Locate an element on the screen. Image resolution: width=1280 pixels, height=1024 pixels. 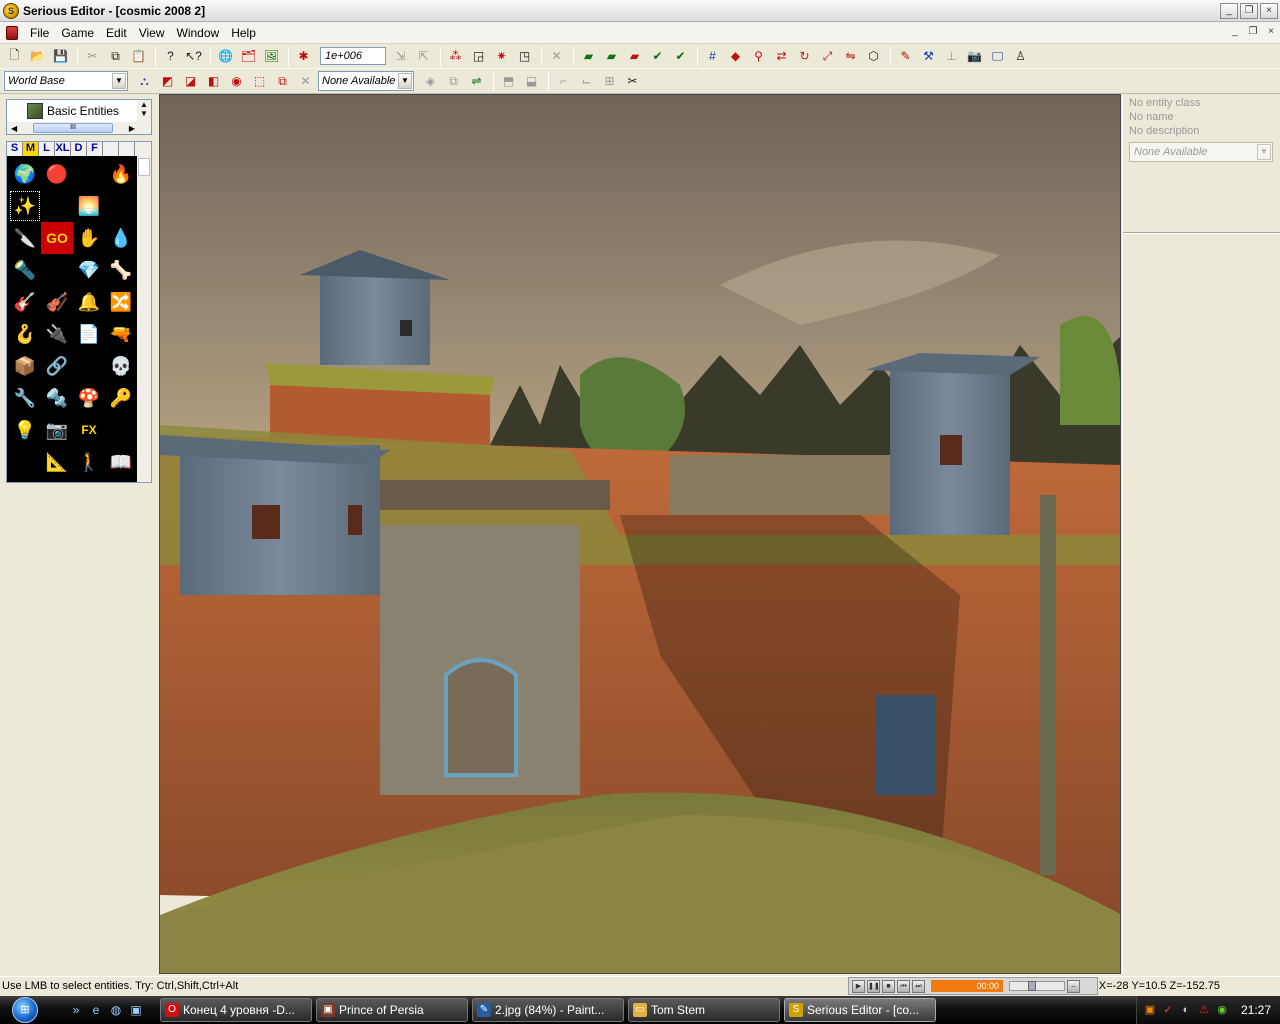
marker-entity-icon: 🔴 is located at coordinates (57, 174).